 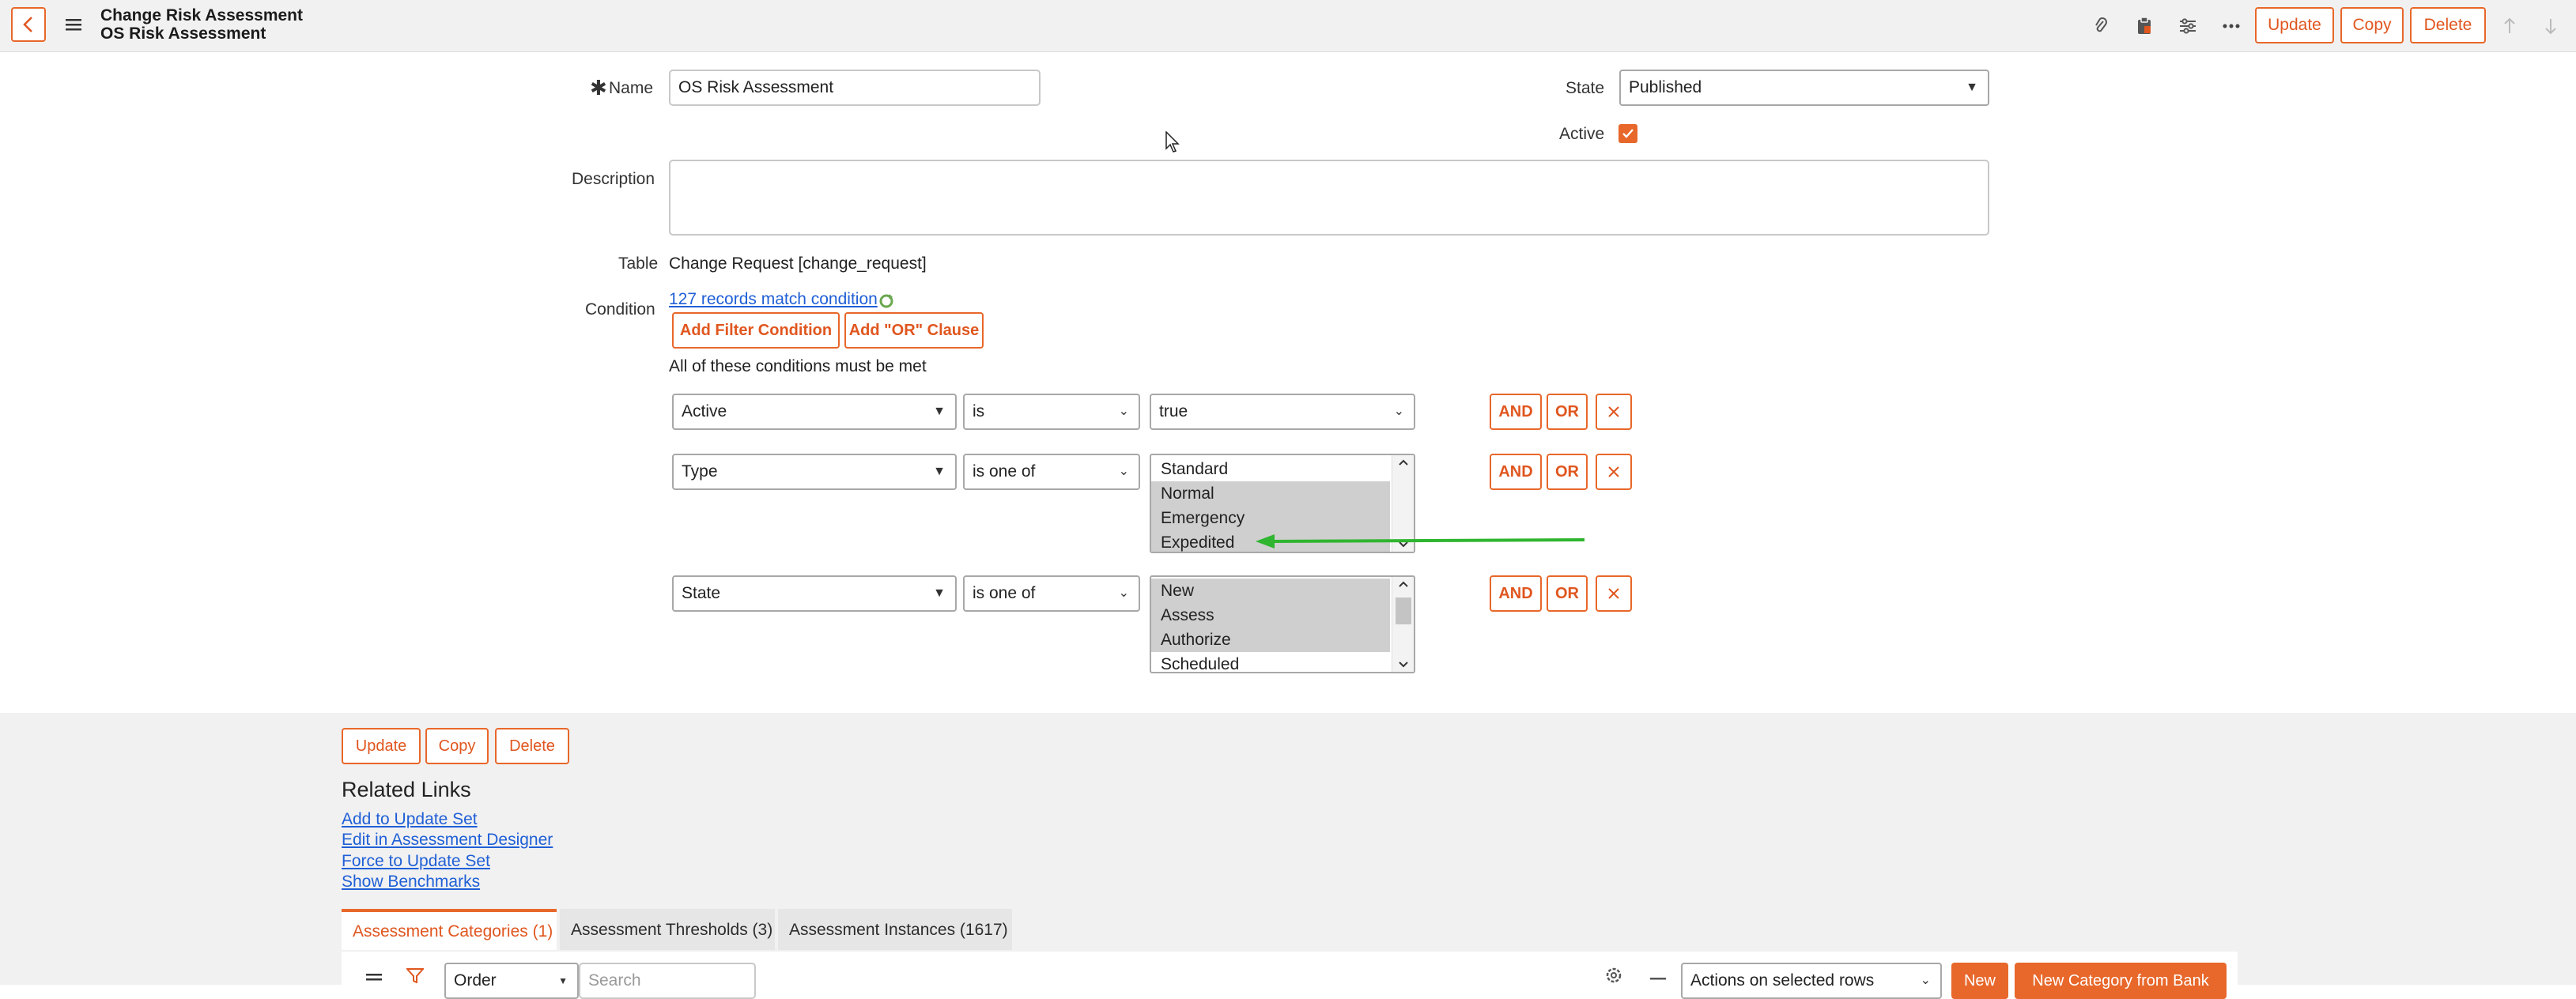 I want to click on order-select: Order ▼, so click(x=511, y=981).